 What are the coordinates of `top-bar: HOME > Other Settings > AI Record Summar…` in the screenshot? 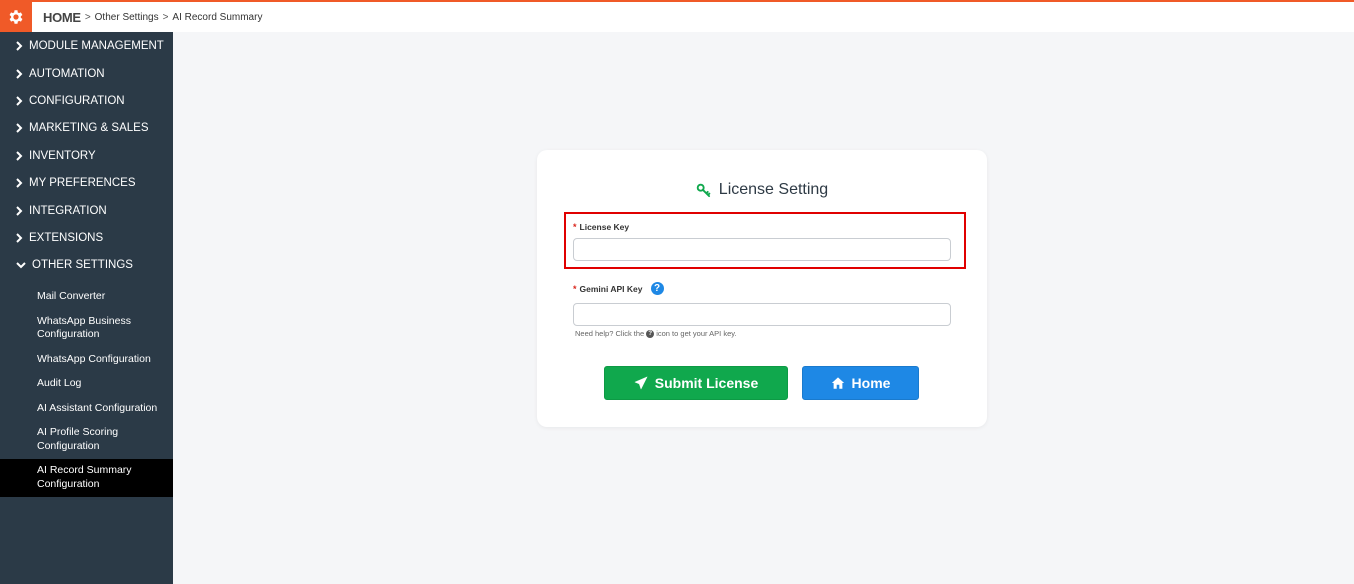 It's located at (677, 16).